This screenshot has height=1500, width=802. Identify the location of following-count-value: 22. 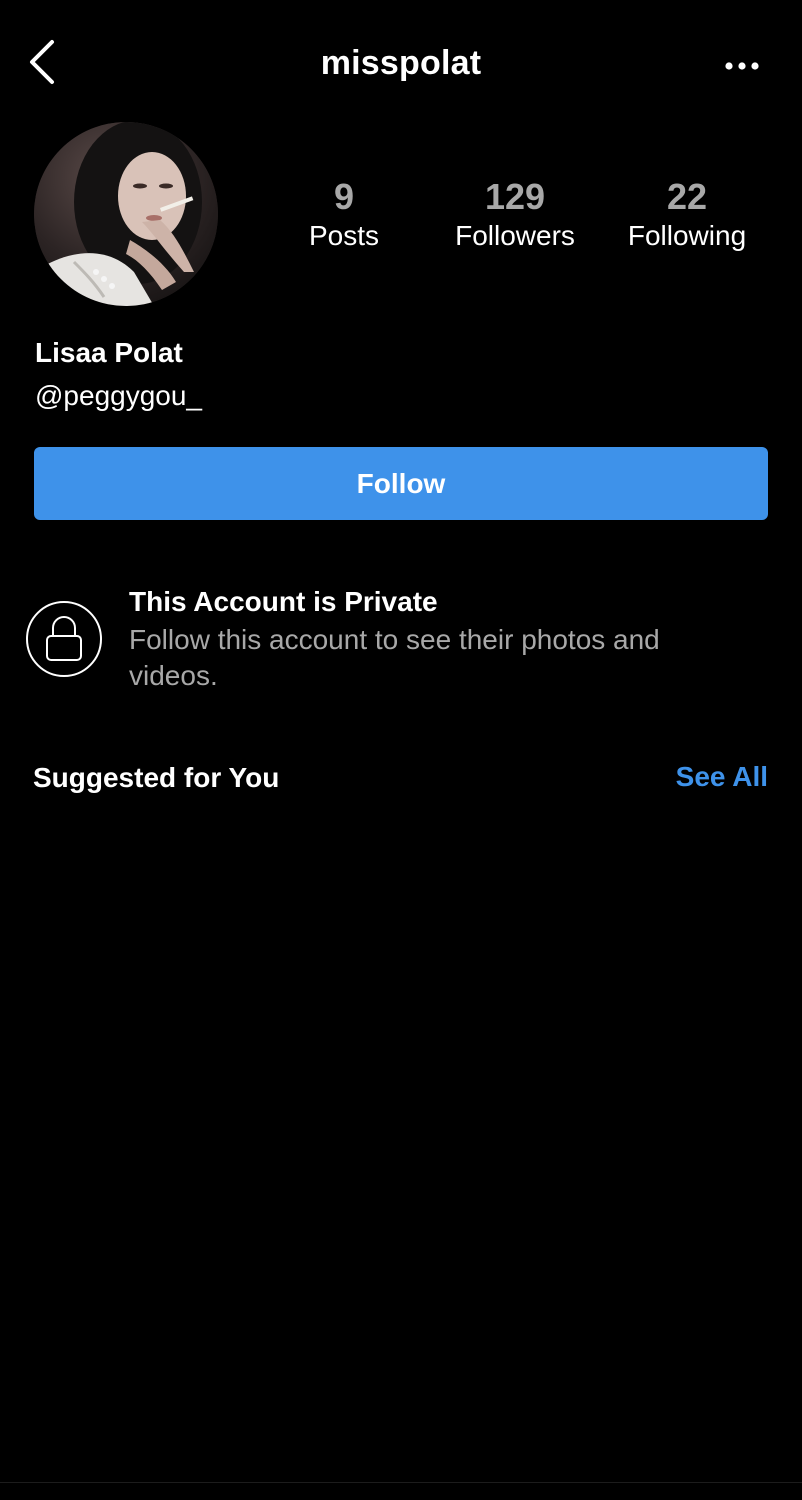
(687, 196).